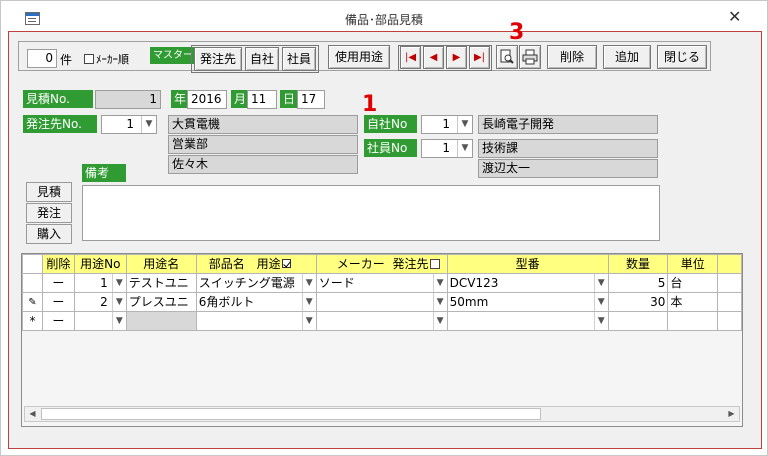 Image resolution: width=768 pixels, height=456 pixels. Describe the element at coordinates (268, 263) in the screenshot. I see `usage-filter-label: 用途` at that location.